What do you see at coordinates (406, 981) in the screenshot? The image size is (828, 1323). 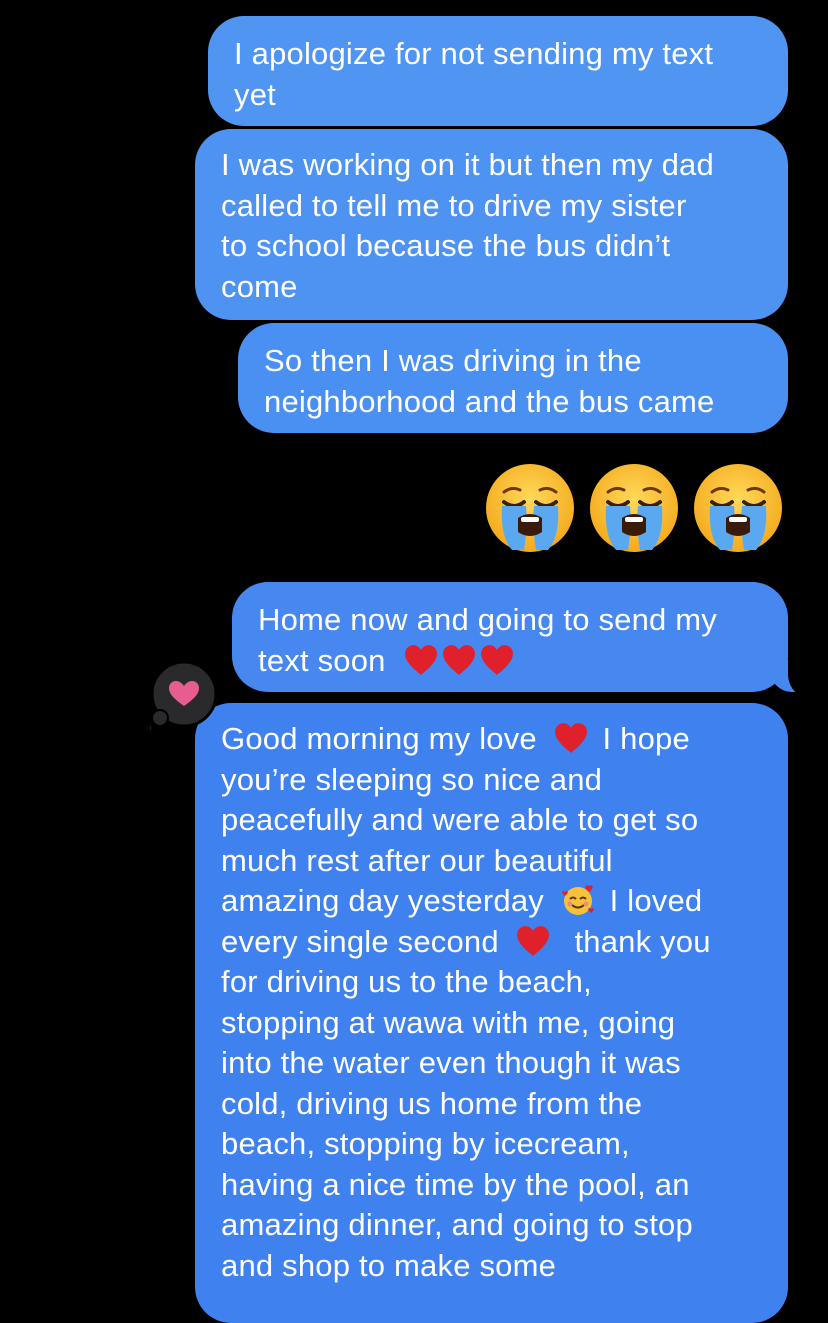 I see `message-text: for driving us to the beach,` at bounding box center [406, 981].